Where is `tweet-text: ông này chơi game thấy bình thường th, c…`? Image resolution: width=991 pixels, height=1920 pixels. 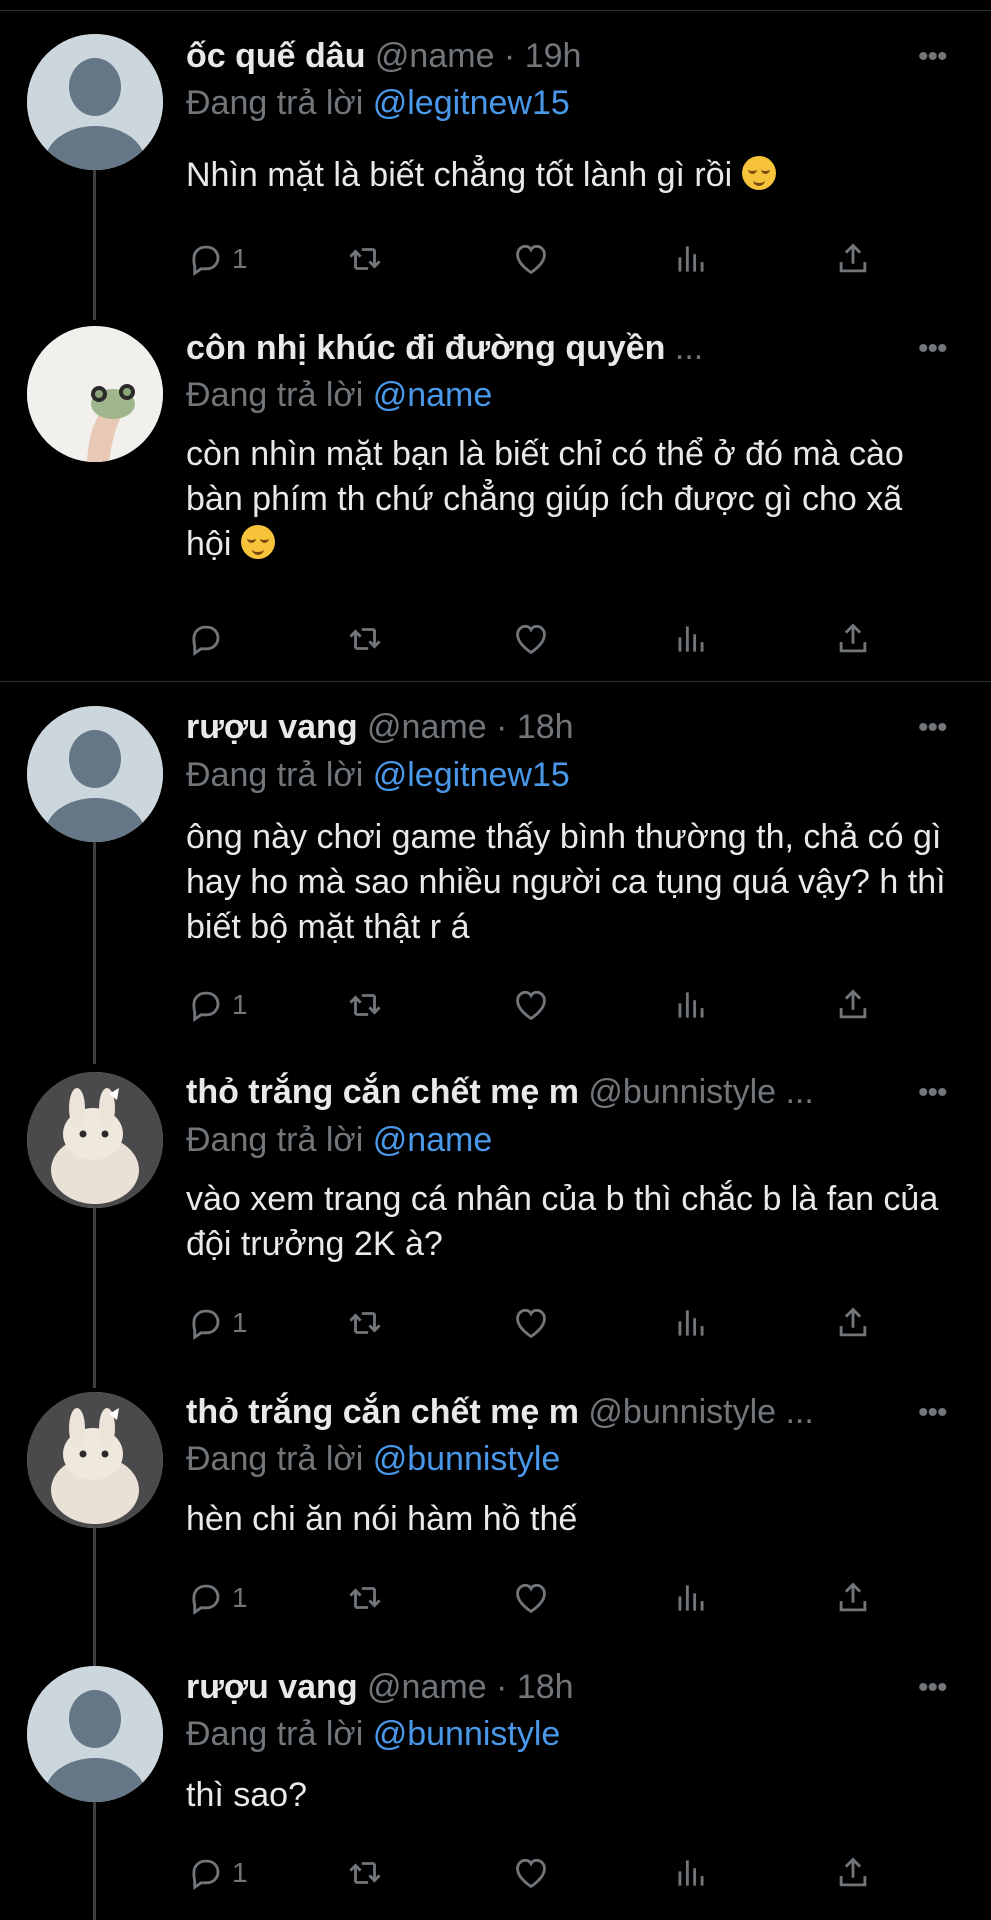 tweet-text: ông này chơi game thấy bình thường th, c… is located at coordinates (566, 882).